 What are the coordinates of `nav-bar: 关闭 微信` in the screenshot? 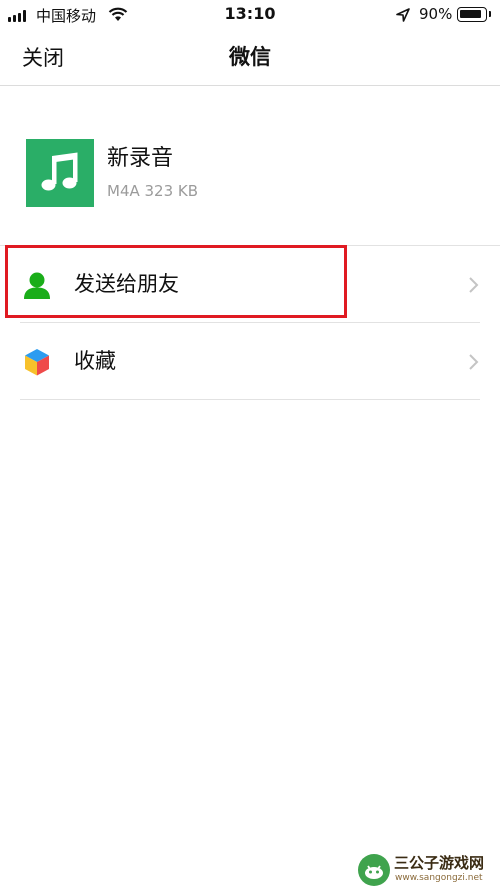 It's located at (250, 58).